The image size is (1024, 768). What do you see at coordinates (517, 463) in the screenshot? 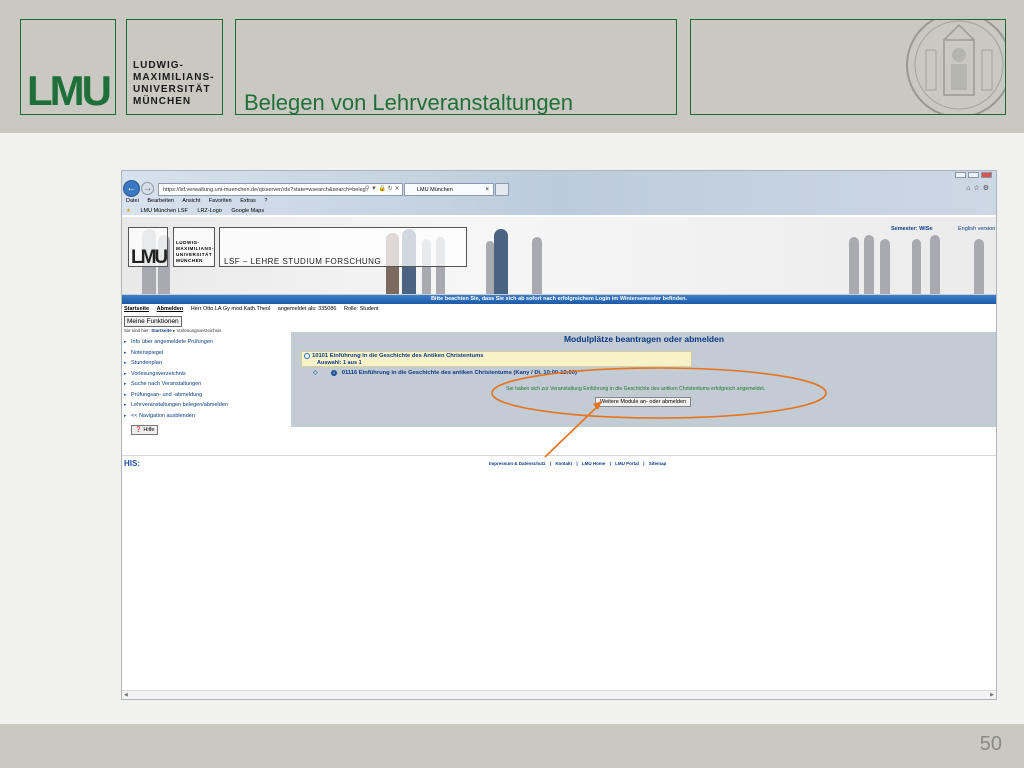
I see `footer-link-impressum: Impressum & Datenschutz` at bounding box center [517, 463].